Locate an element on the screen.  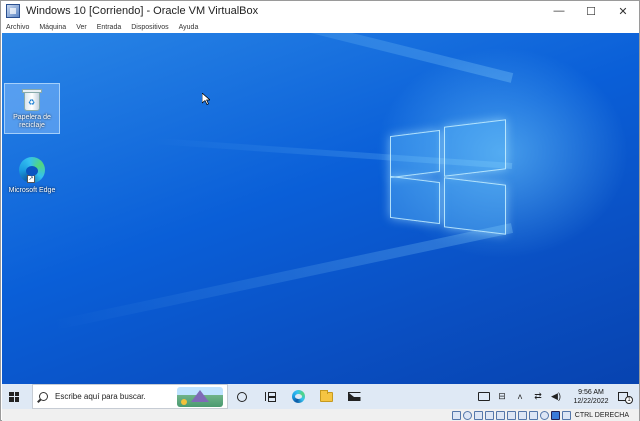
clock-date: 12/22/2022 is located at coordinates (591, 401).